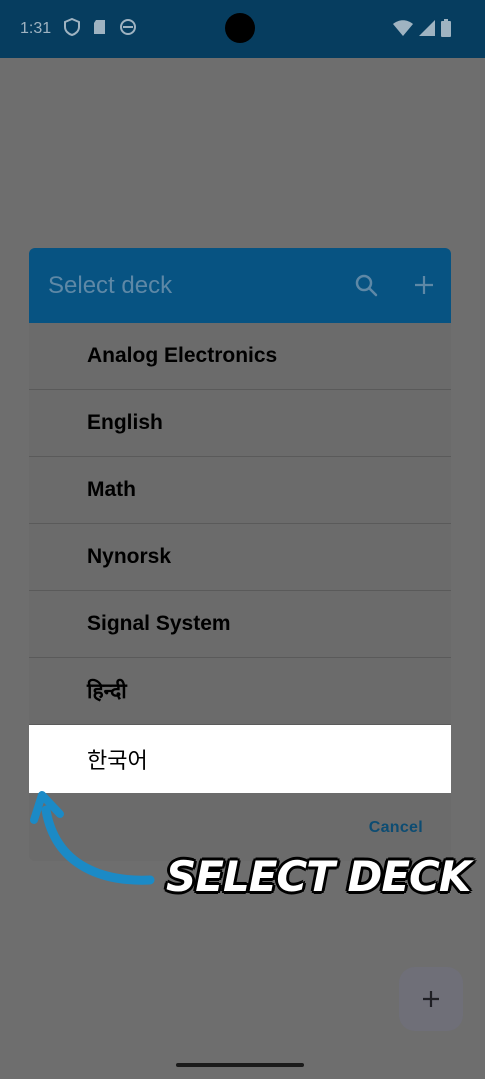 The height and width of the screenshot is (1079, 485). What do you see at coordinates (403, 30) in the screenshot?
I see `wifi-icon` at bounding box center [403, 30].